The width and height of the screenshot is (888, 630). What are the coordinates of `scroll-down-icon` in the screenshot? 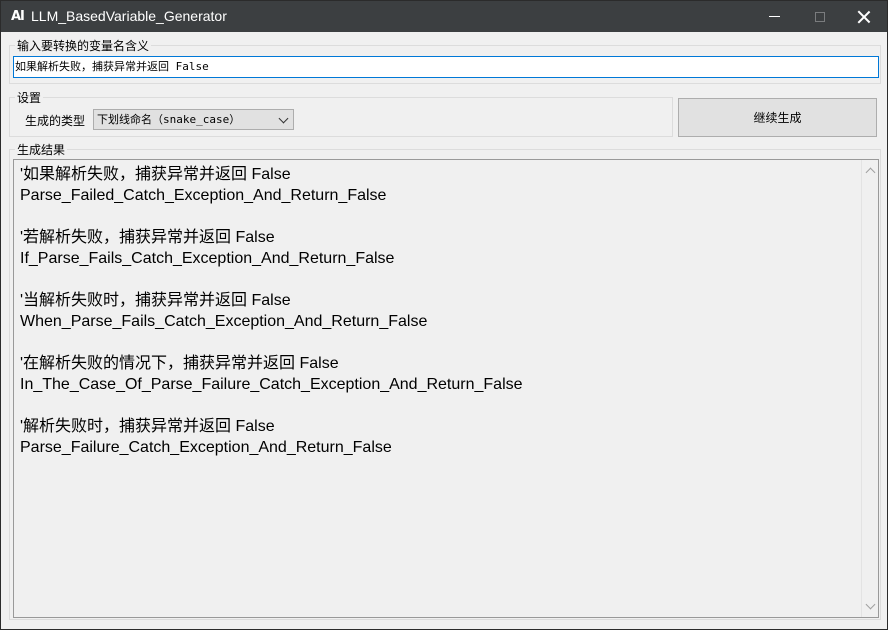 It's located at (870, 604).